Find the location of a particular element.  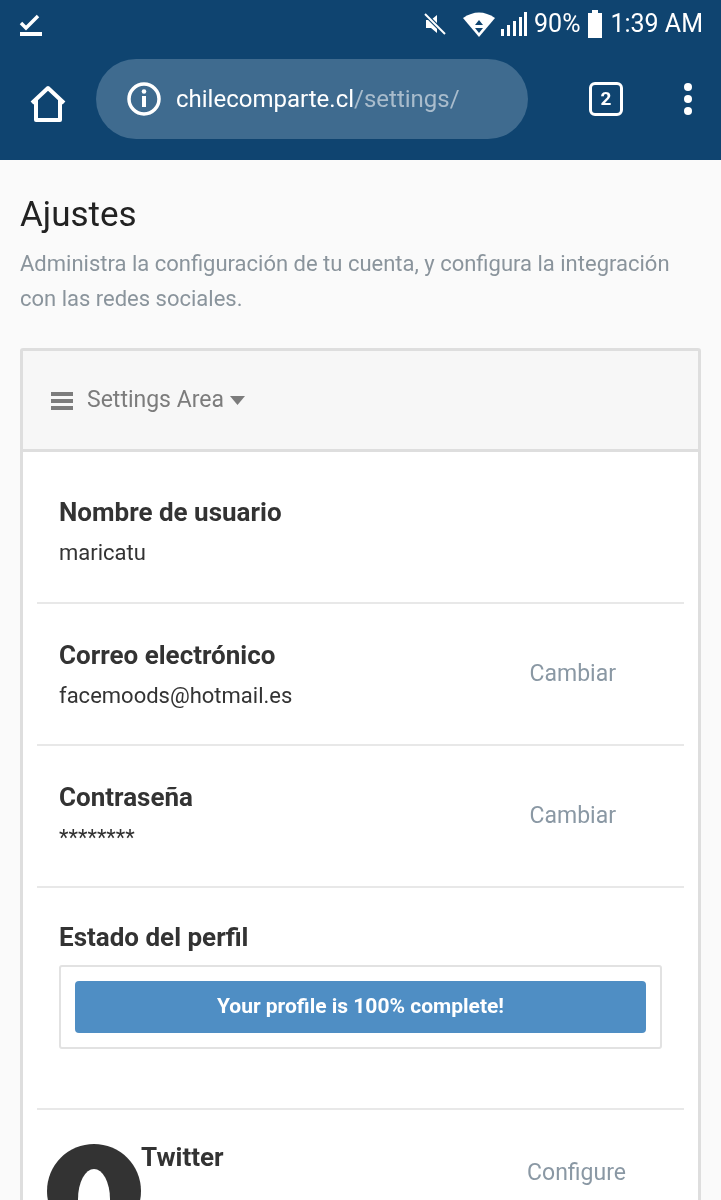

field-label: Estado del perfil is located at coordinates (154, 937).